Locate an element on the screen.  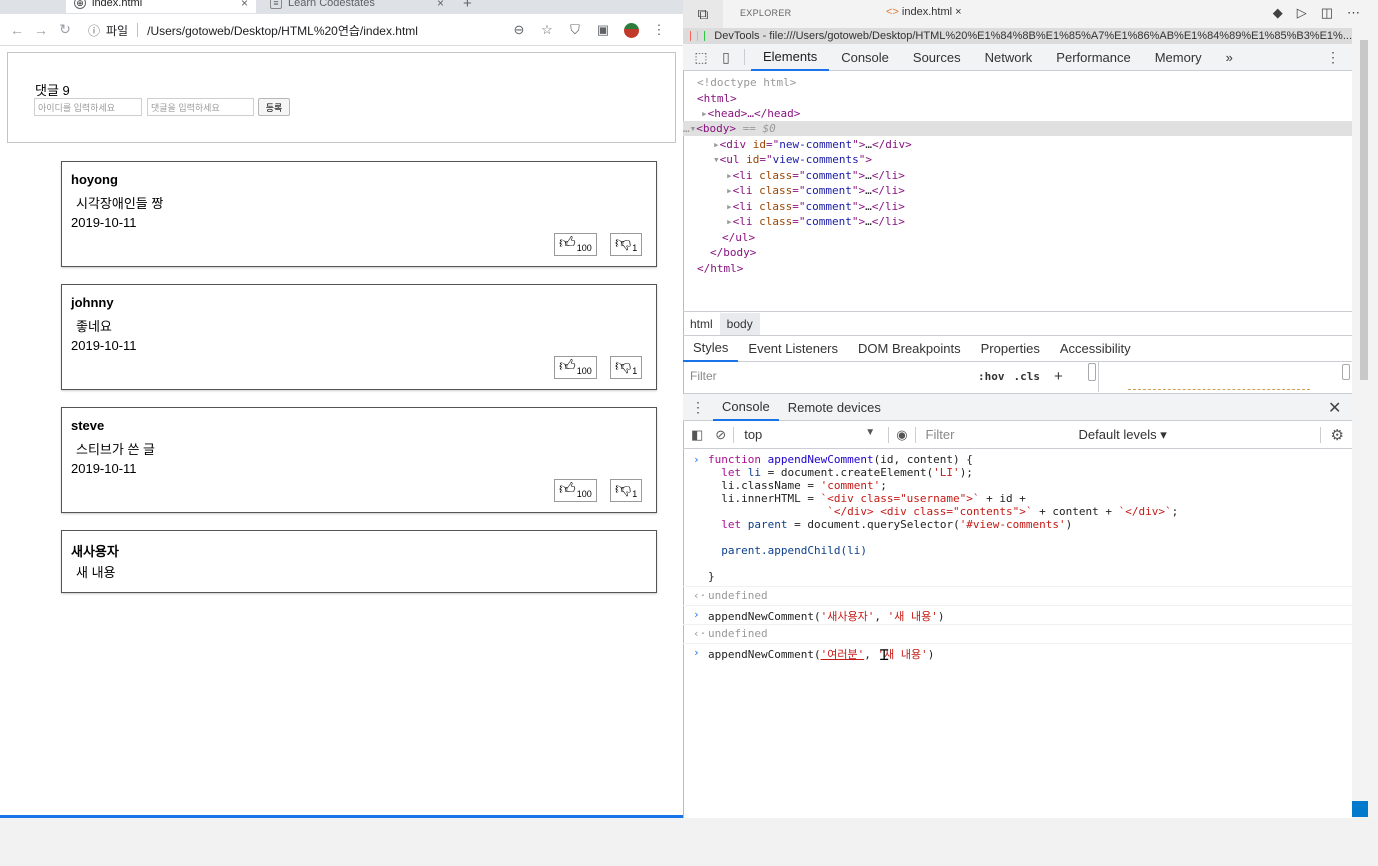
git-icon: ◆ is located at coordinates (1278, 13).